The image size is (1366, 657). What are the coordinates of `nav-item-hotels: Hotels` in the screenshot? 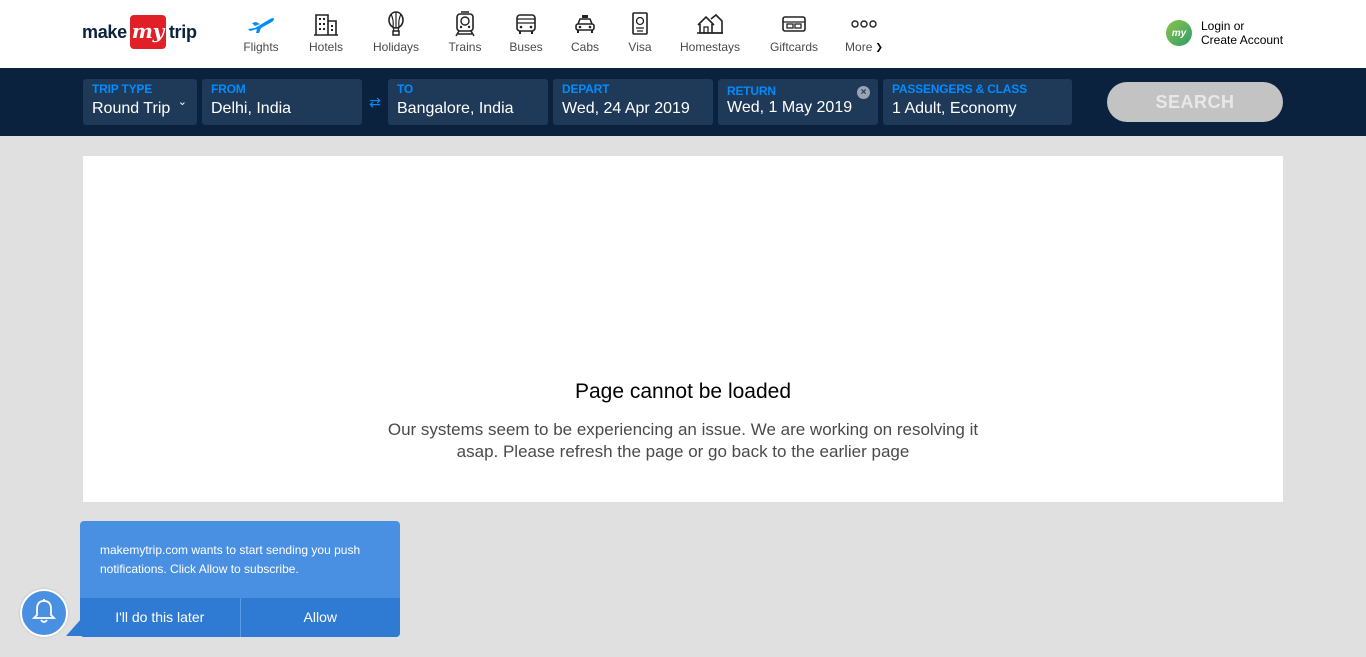 It's located at (326, 35).